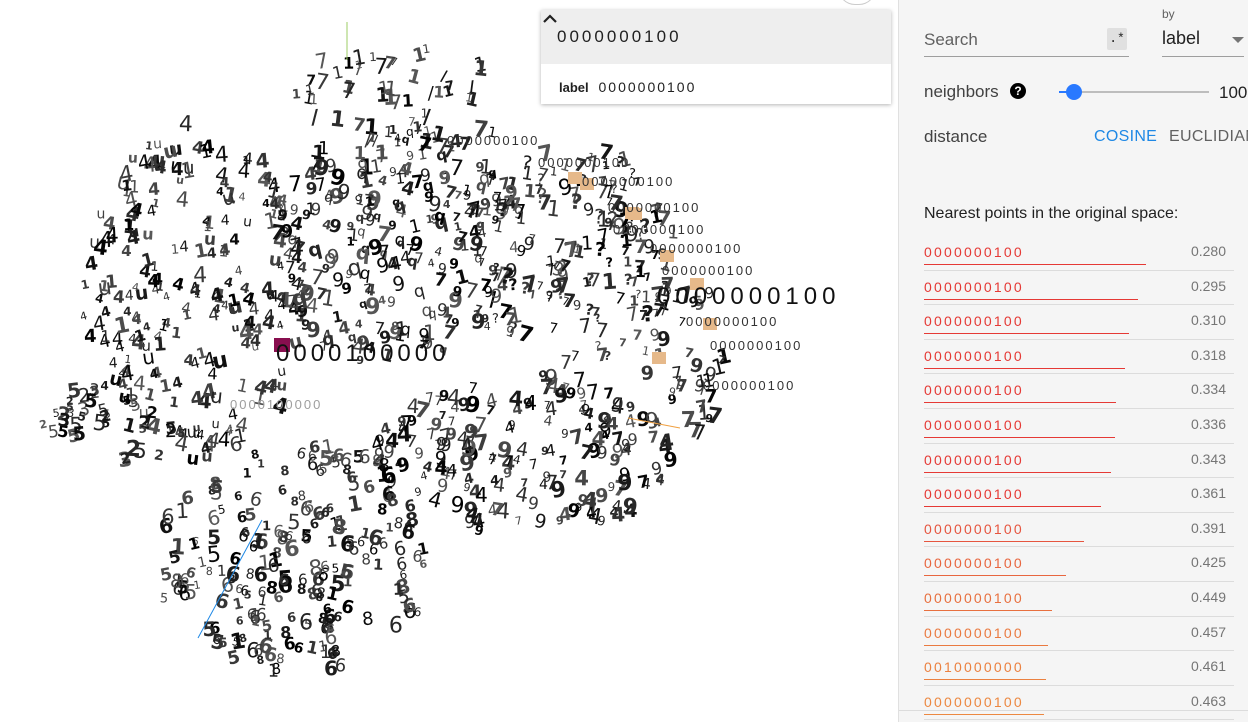  Describe the element at coordinates (1079, 357) in the screenshot. I see `nearest-point-row: 0000000100 0.318` at that location.